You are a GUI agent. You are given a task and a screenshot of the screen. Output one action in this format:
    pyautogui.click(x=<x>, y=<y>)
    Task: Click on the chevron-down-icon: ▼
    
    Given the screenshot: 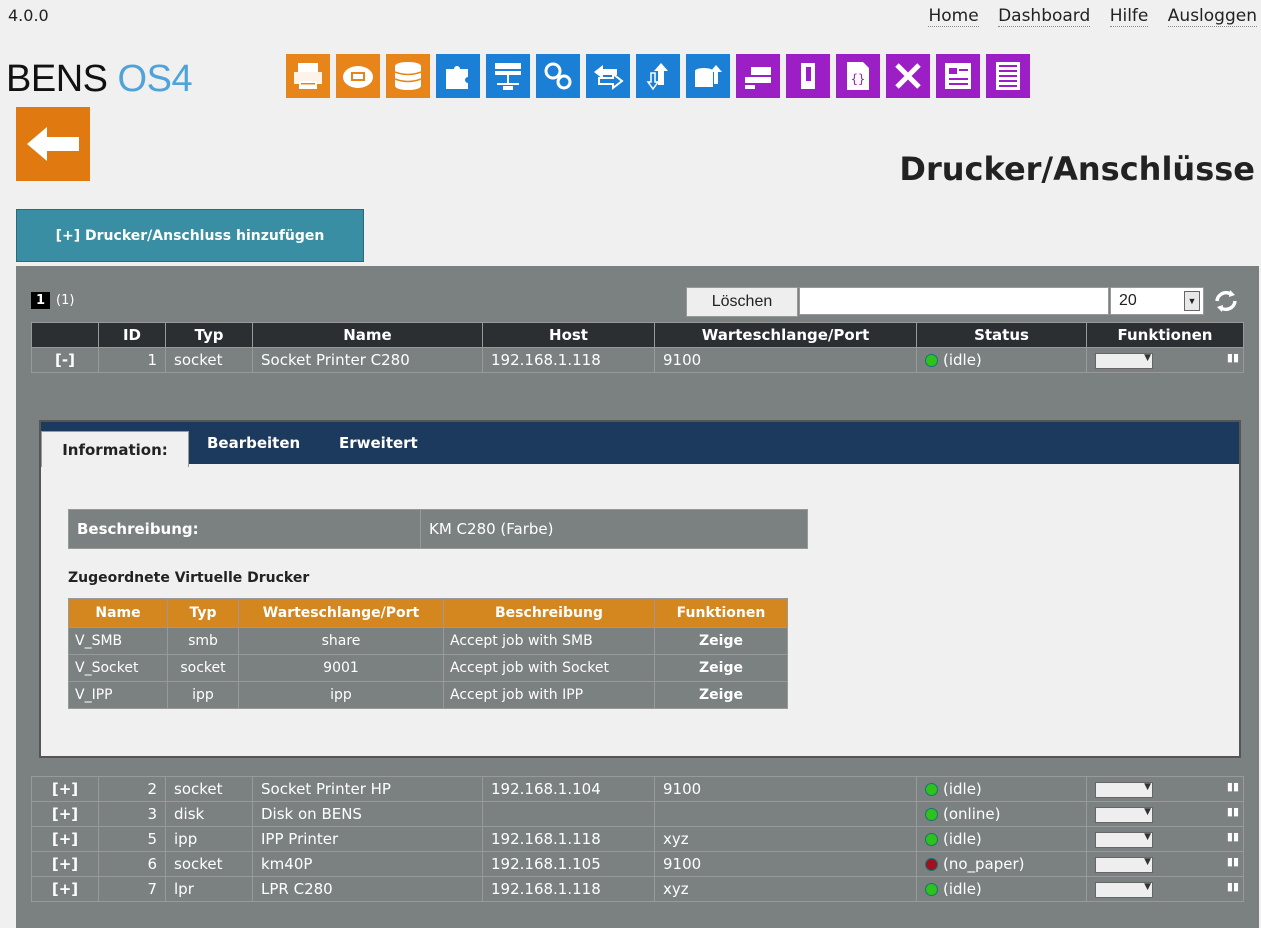 What is the action you would take?
    pyautogui.click(x=1192, y=301)
    